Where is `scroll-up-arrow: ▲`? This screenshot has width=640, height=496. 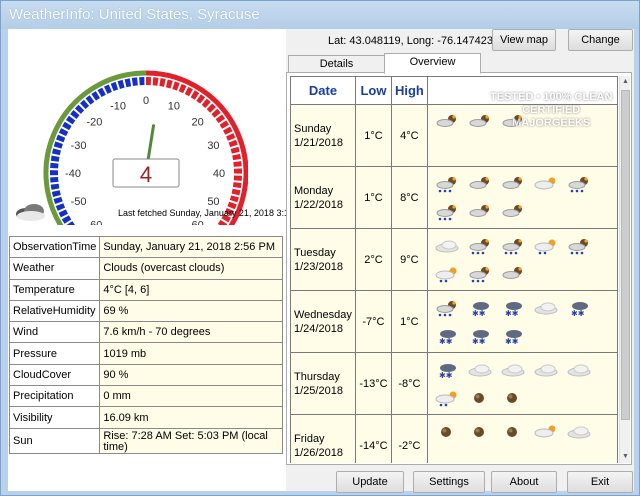
scroll-up-arrow: ▲ is located at coordinates (625, 82).